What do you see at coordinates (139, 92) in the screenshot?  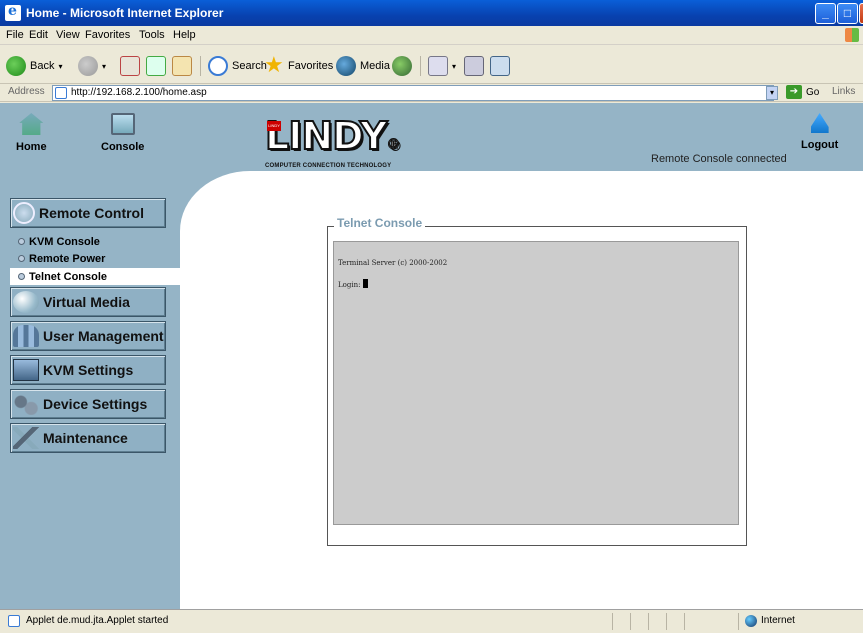 I see `address-url: http://192.168.2.100/home.asp` at bounding box center [139, 92].